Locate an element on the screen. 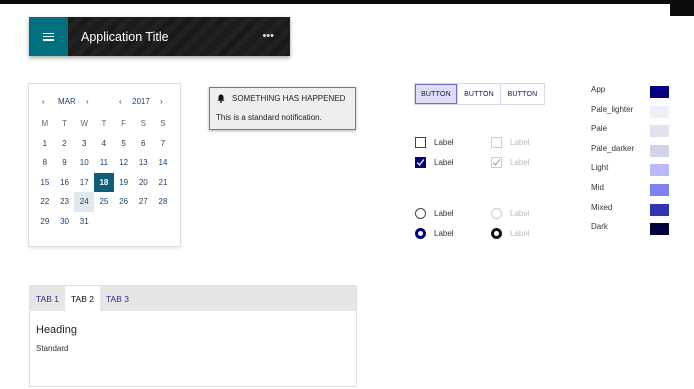  calendar-day: 2 is located at coordinates (65, 144).